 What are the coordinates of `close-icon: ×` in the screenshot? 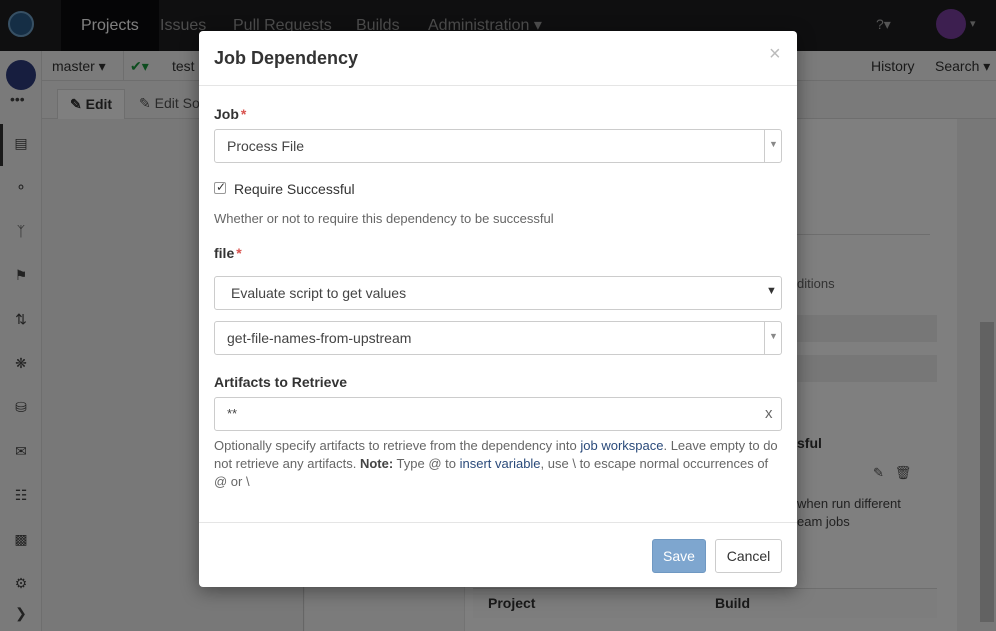 It's located at (775, 54).